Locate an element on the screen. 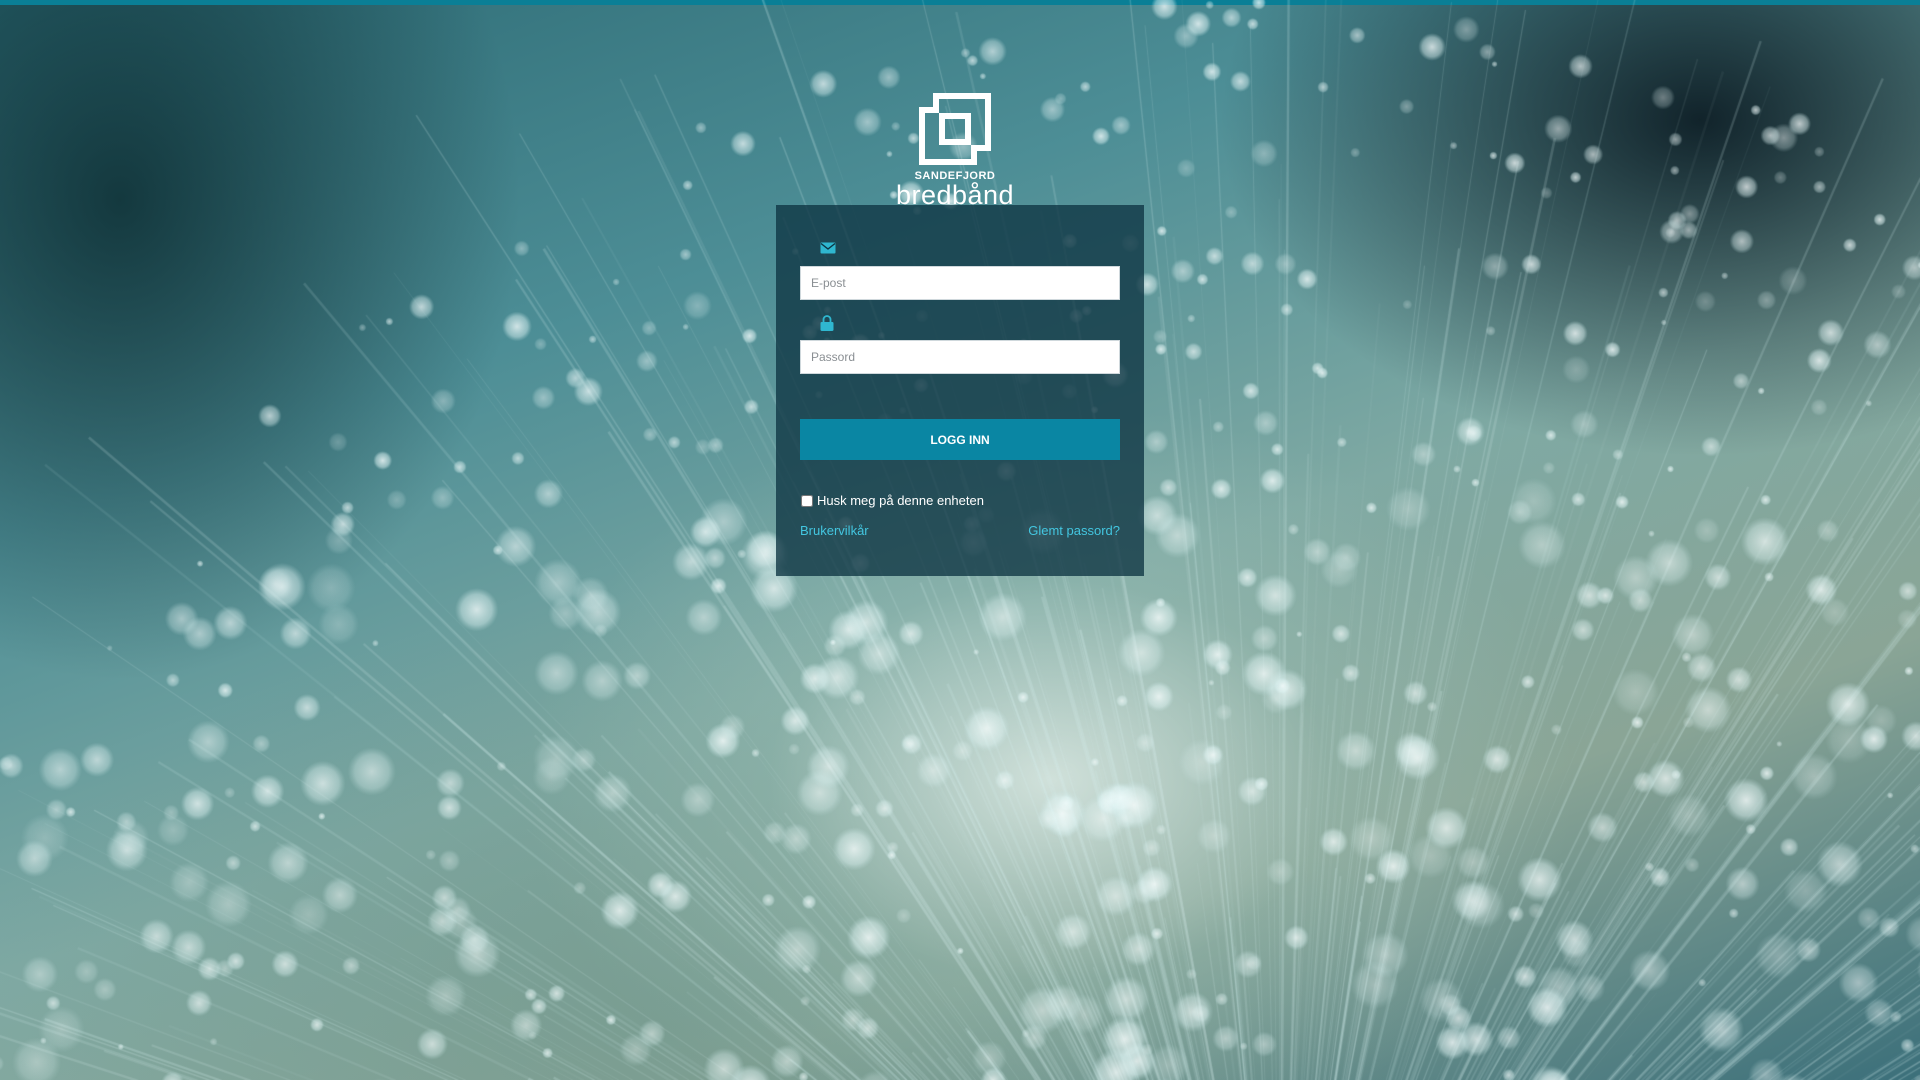 This screenshot has width=1920, height=1080. lock-icon is located at coordinates (827, 325).